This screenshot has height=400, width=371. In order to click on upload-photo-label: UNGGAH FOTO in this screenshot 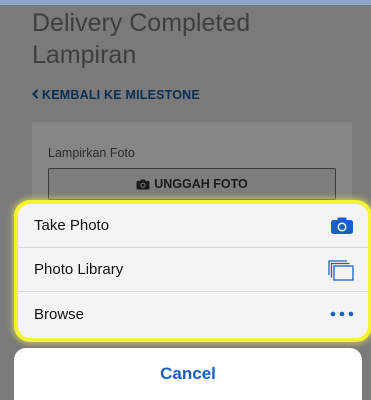, I will do `click(201, 184)`.